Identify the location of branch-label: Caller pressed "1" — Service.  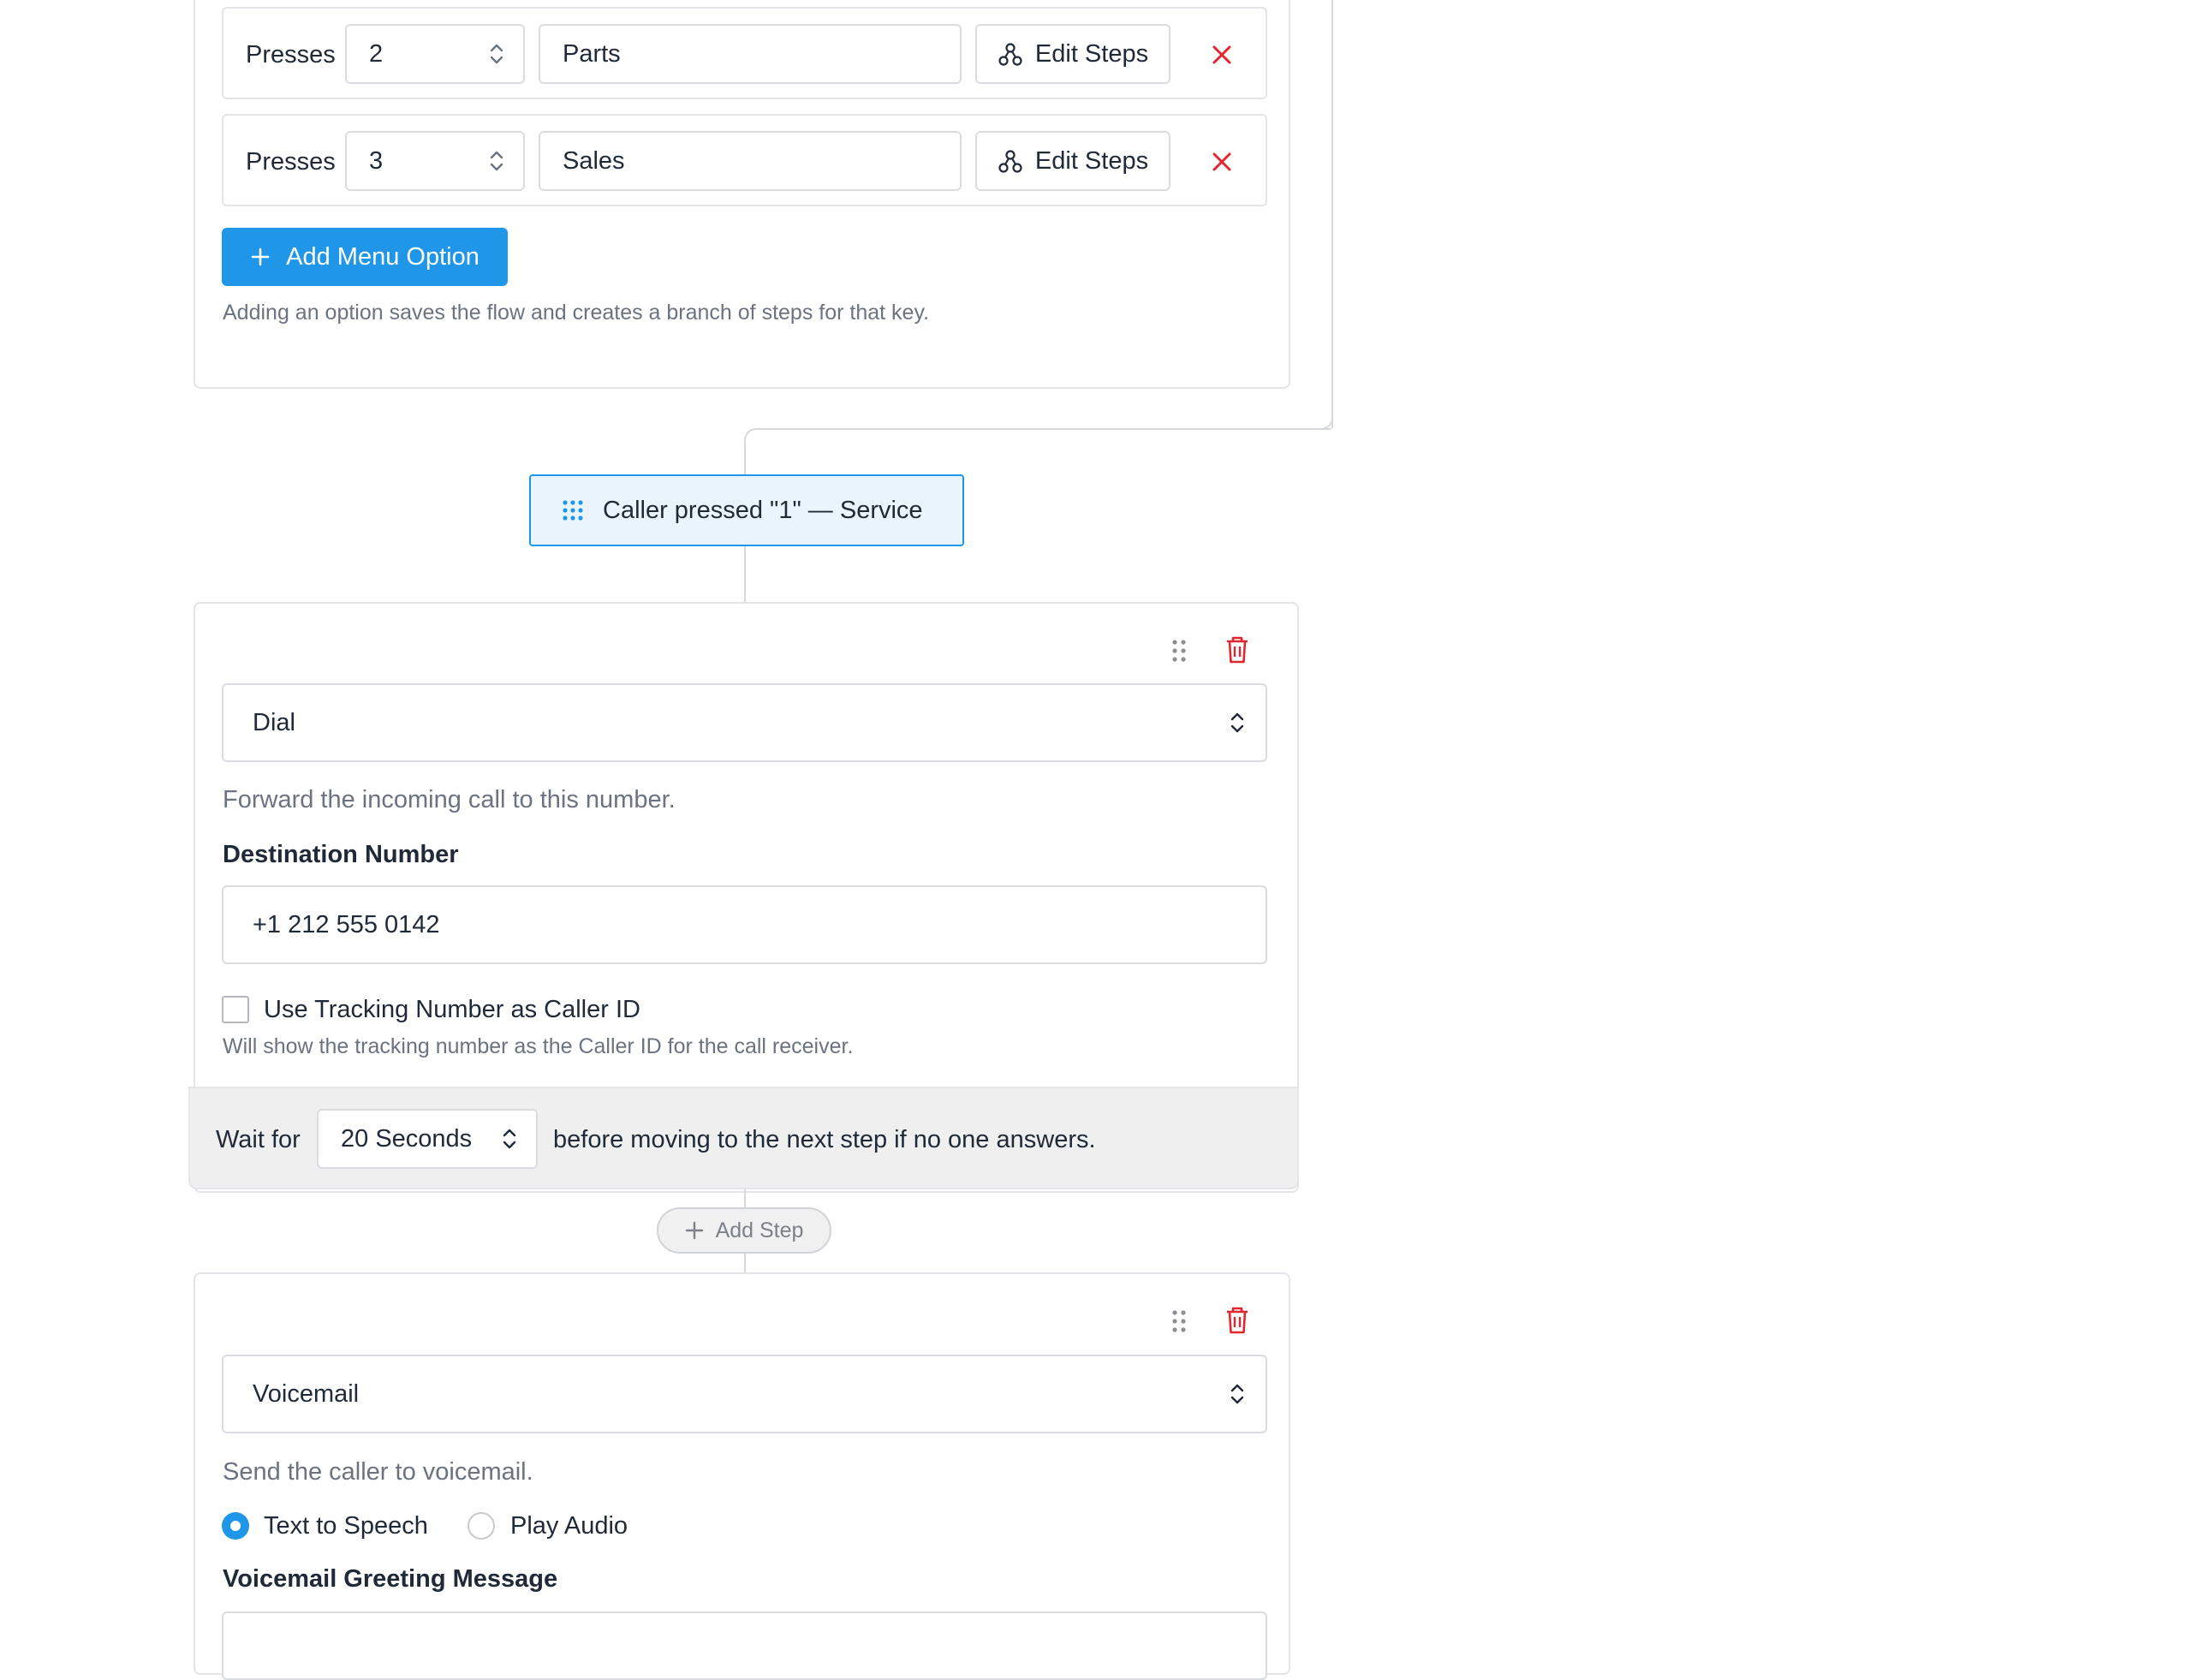
(746, 510).